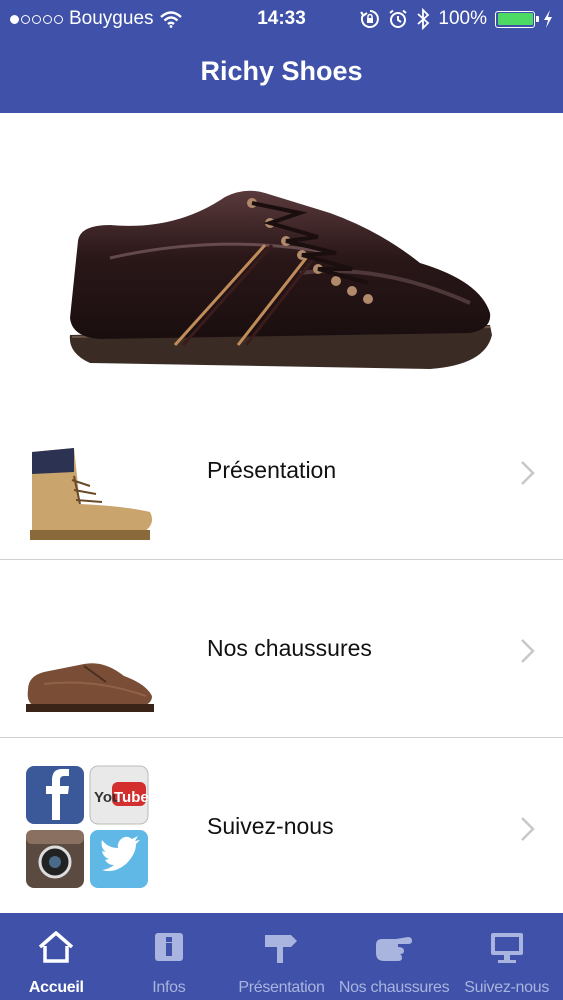  I want to click on tab-nos-chaussures: Nos chaussures, so click(394, 956).